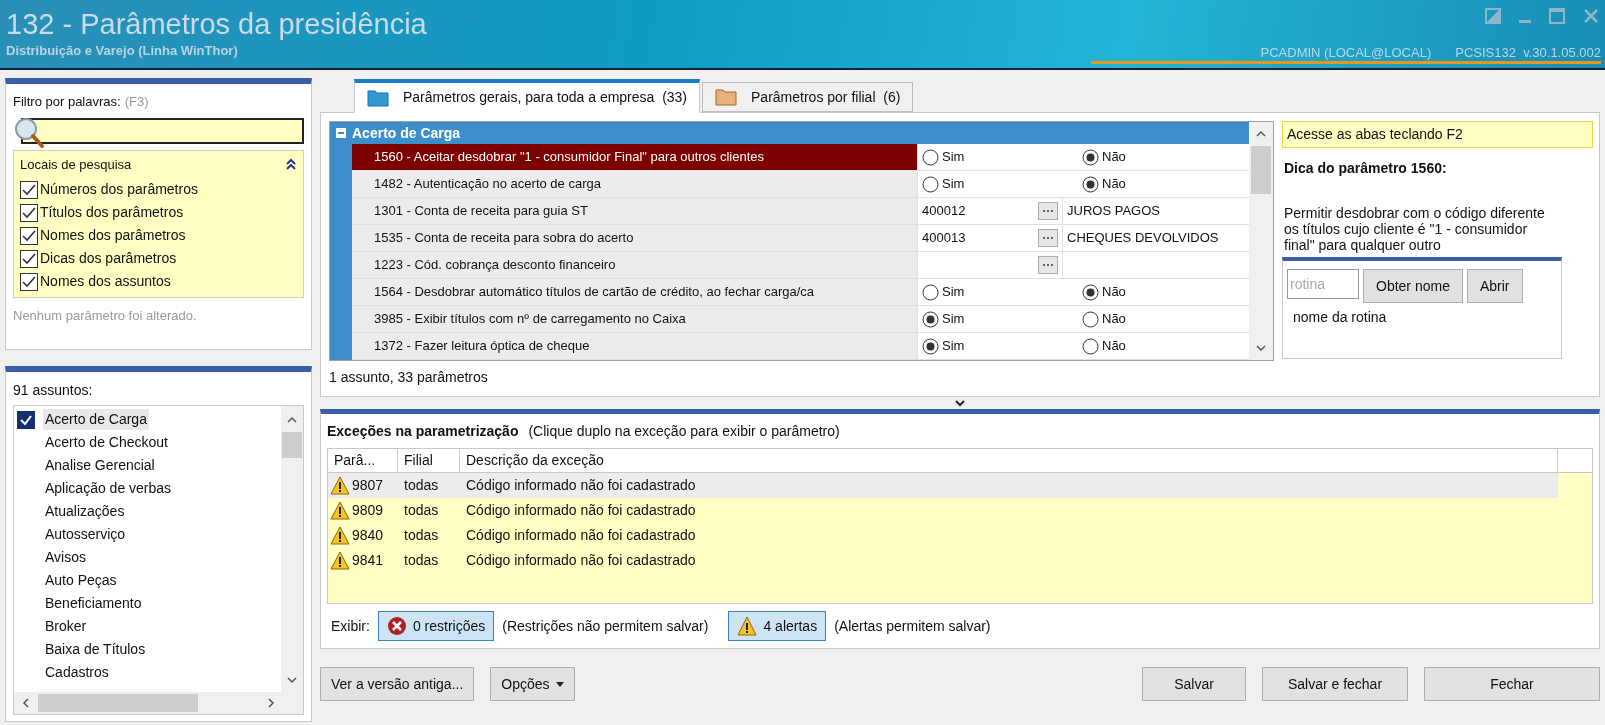  I want to click on alerts-toggle: 4 alertas, so click(777, 626).